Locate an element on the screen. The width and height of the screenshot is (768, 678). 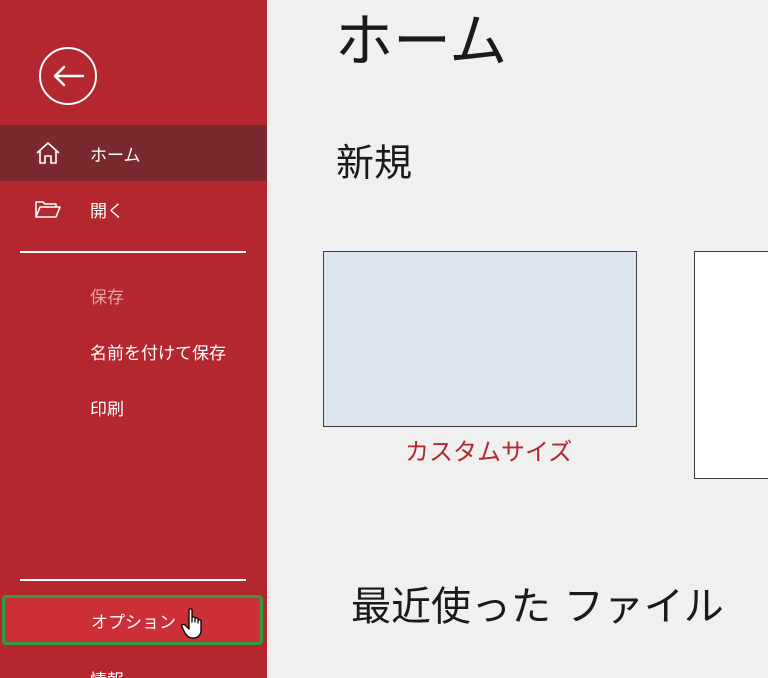
hand-pointer-icon is located at coordinates (191, 623).